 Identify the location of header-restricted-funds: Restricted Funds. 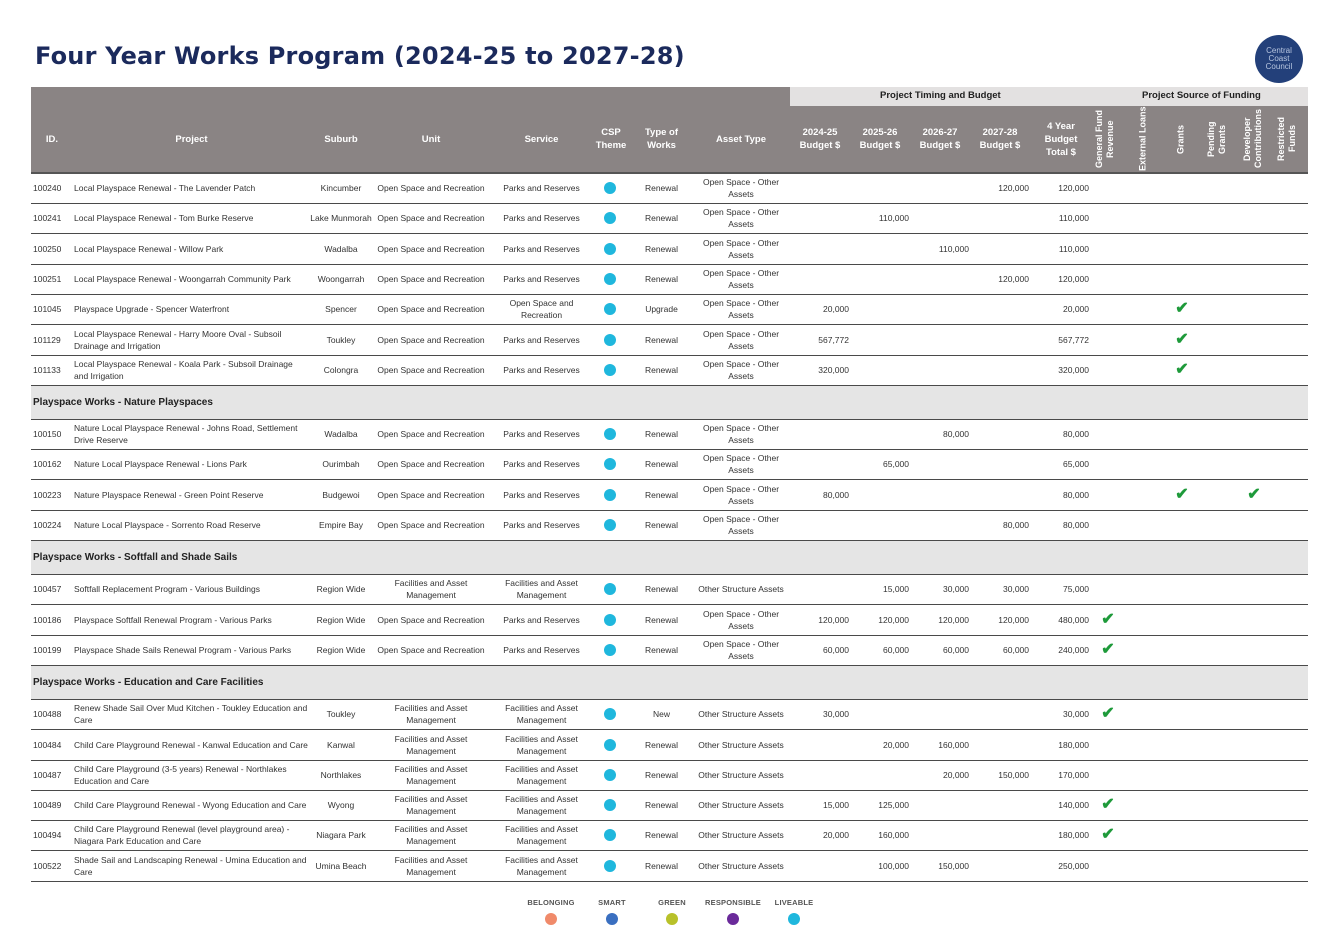
(1286, 139).